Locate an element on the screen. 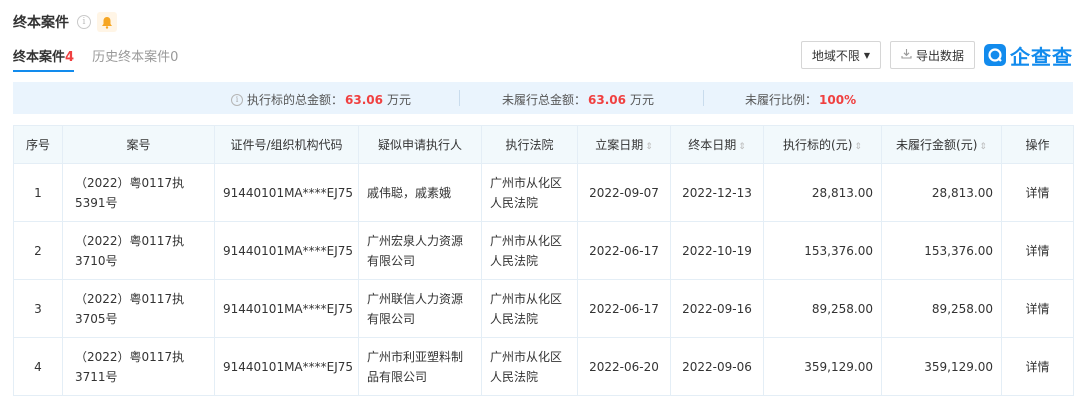  exec-total-label: 执行标的总金额： is located at coordinates (295, 100).